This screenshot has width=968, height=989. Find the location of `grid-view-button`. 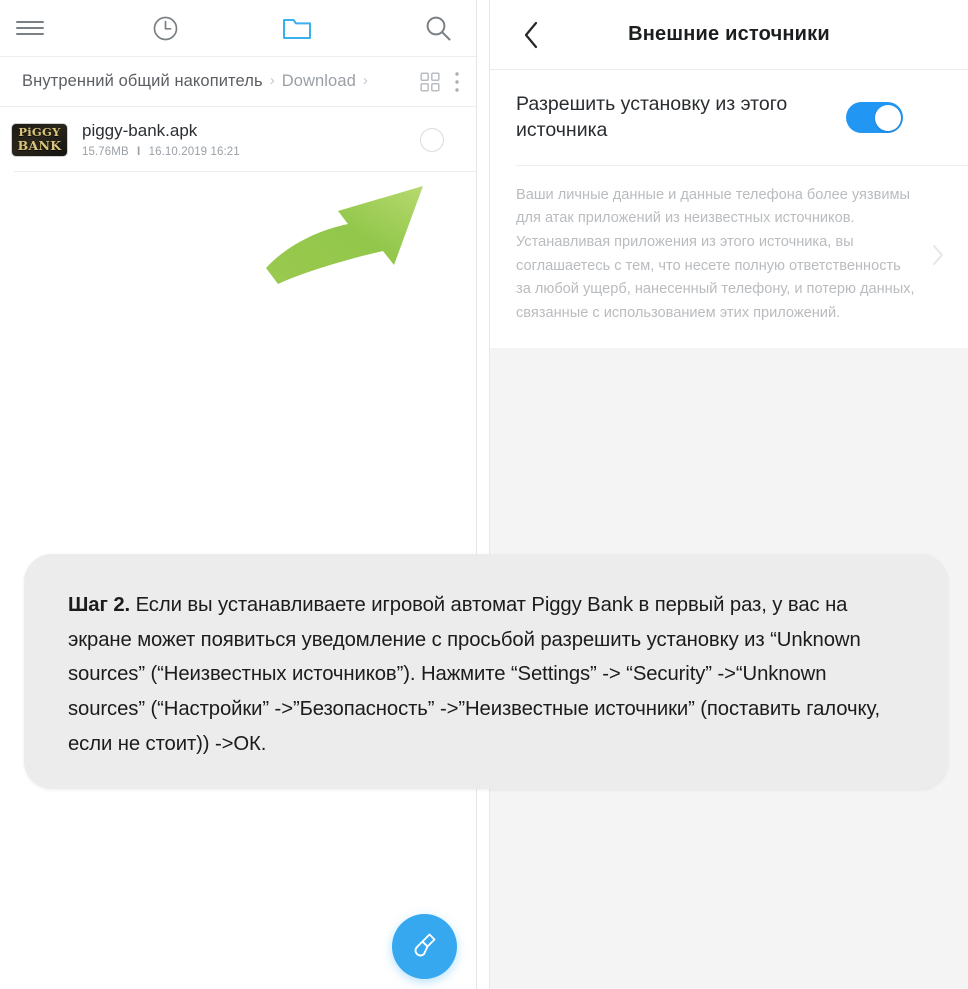

grid-view-button is located at coordinates (430, 81).